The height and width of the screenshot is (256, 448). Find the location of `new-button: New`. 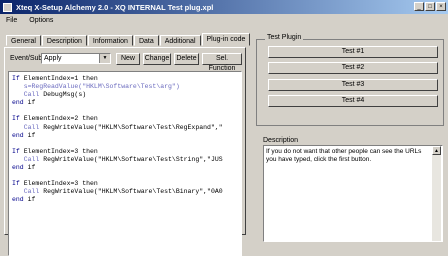

new-button: New is located at coordinates (128, 59).